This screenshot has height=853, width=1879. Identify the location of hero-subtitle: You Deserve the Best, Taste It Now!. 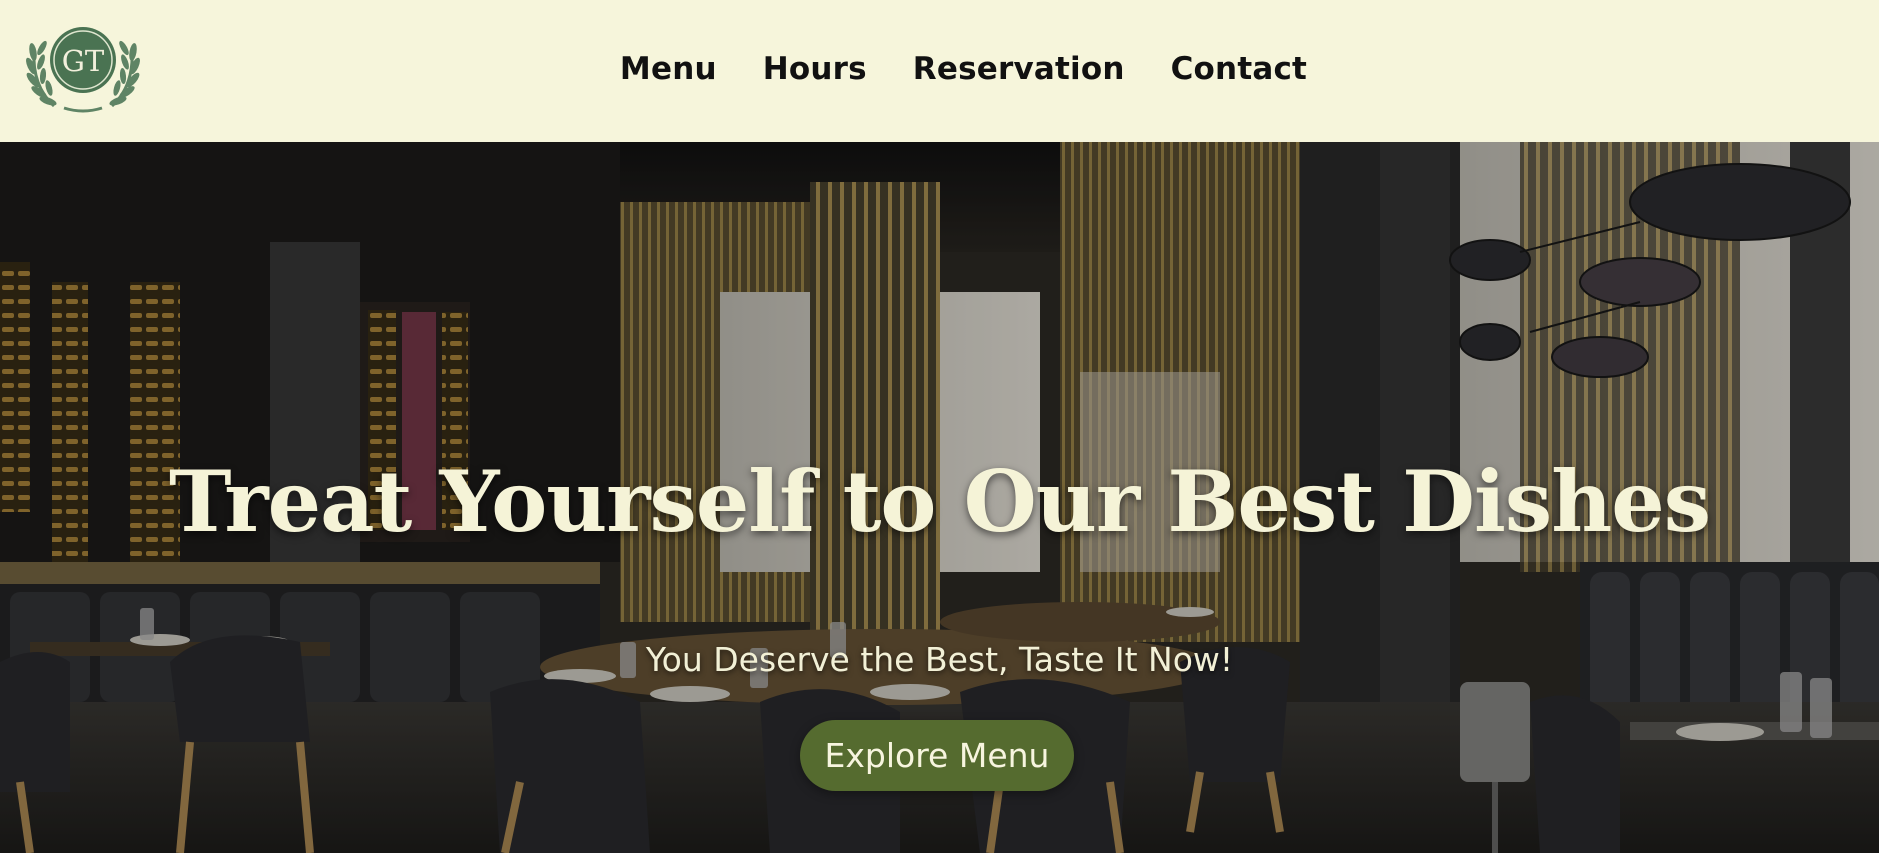
(939, 659).